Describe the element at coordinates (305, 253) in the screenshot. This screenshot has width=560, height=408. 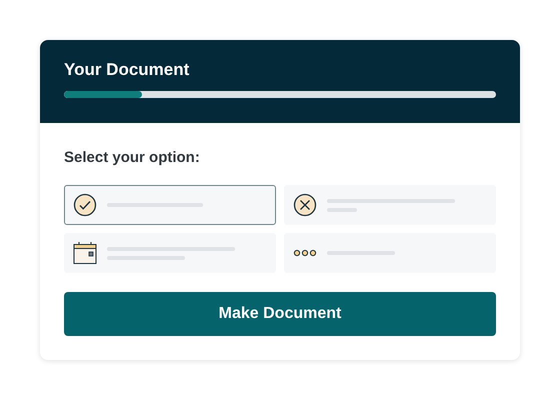
I see `more-icon` at that location.